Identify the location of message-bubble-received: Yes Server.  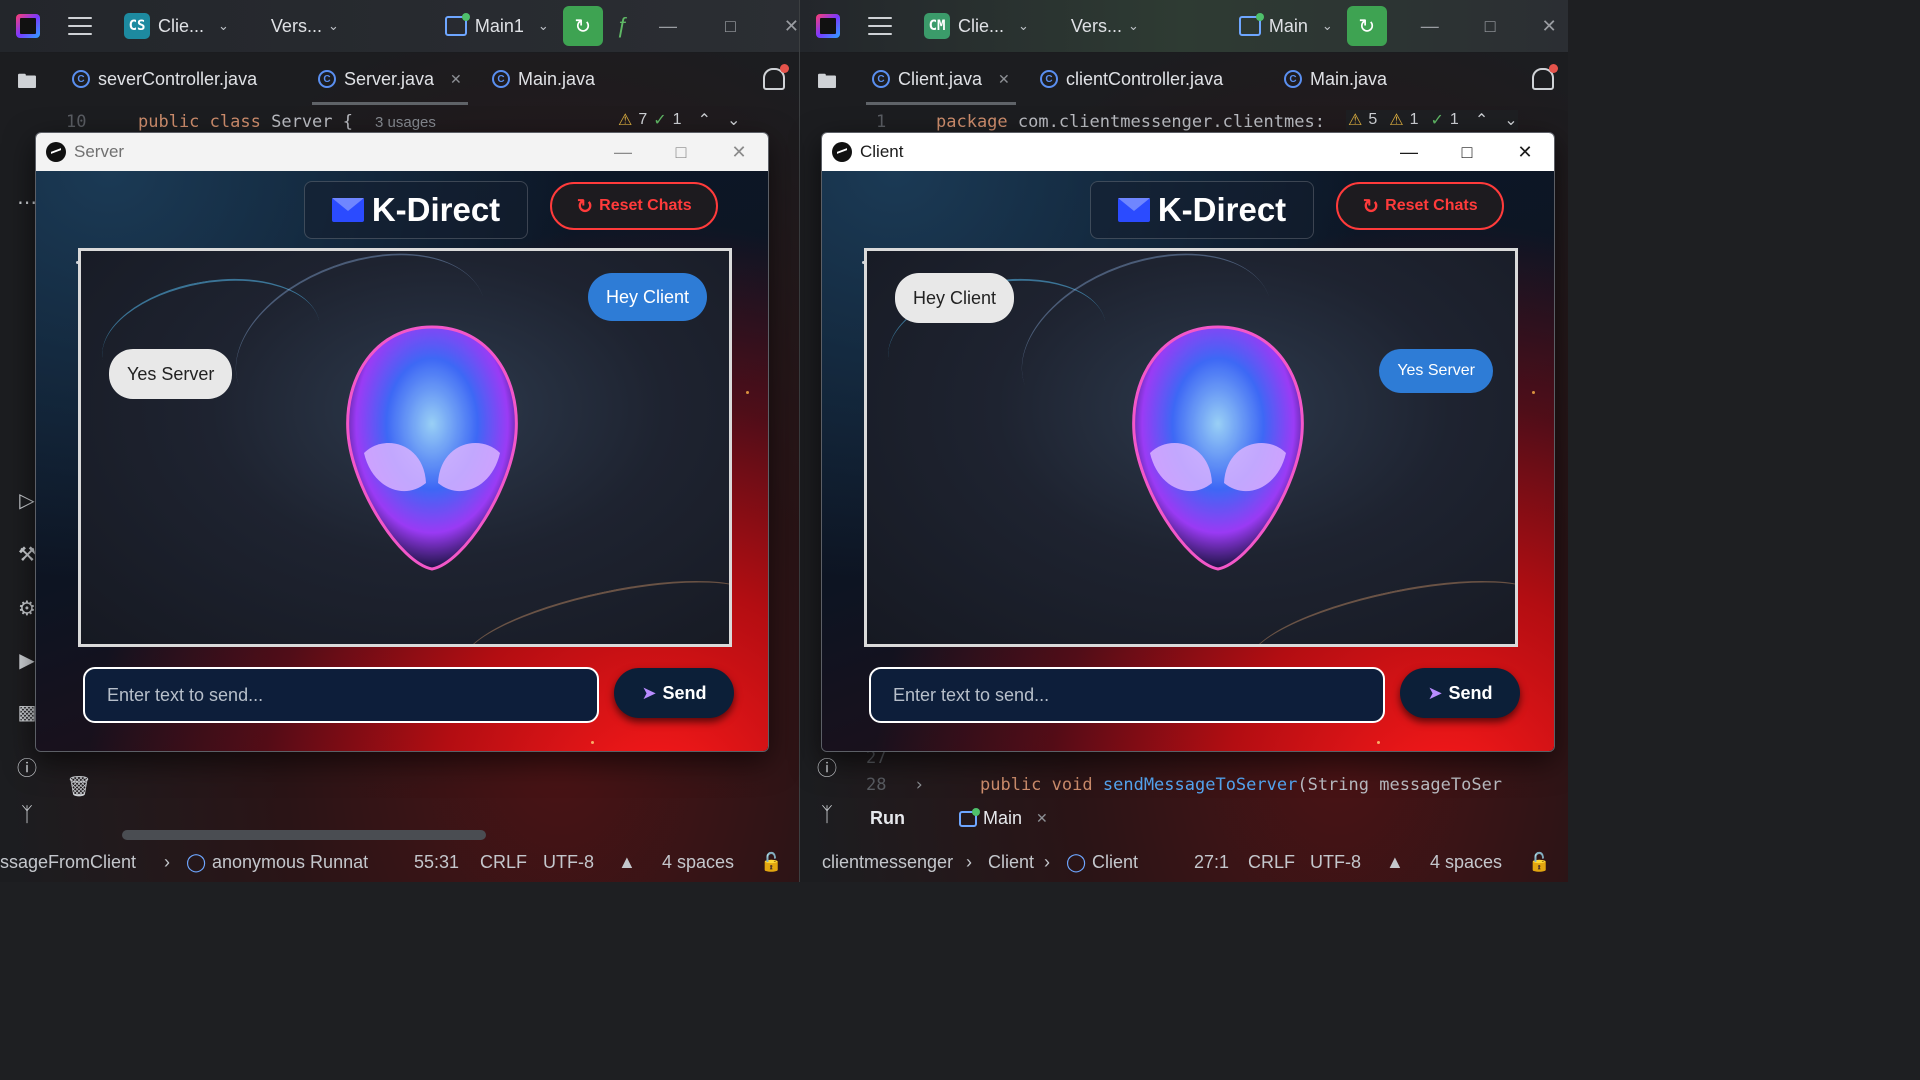
(171, 374).